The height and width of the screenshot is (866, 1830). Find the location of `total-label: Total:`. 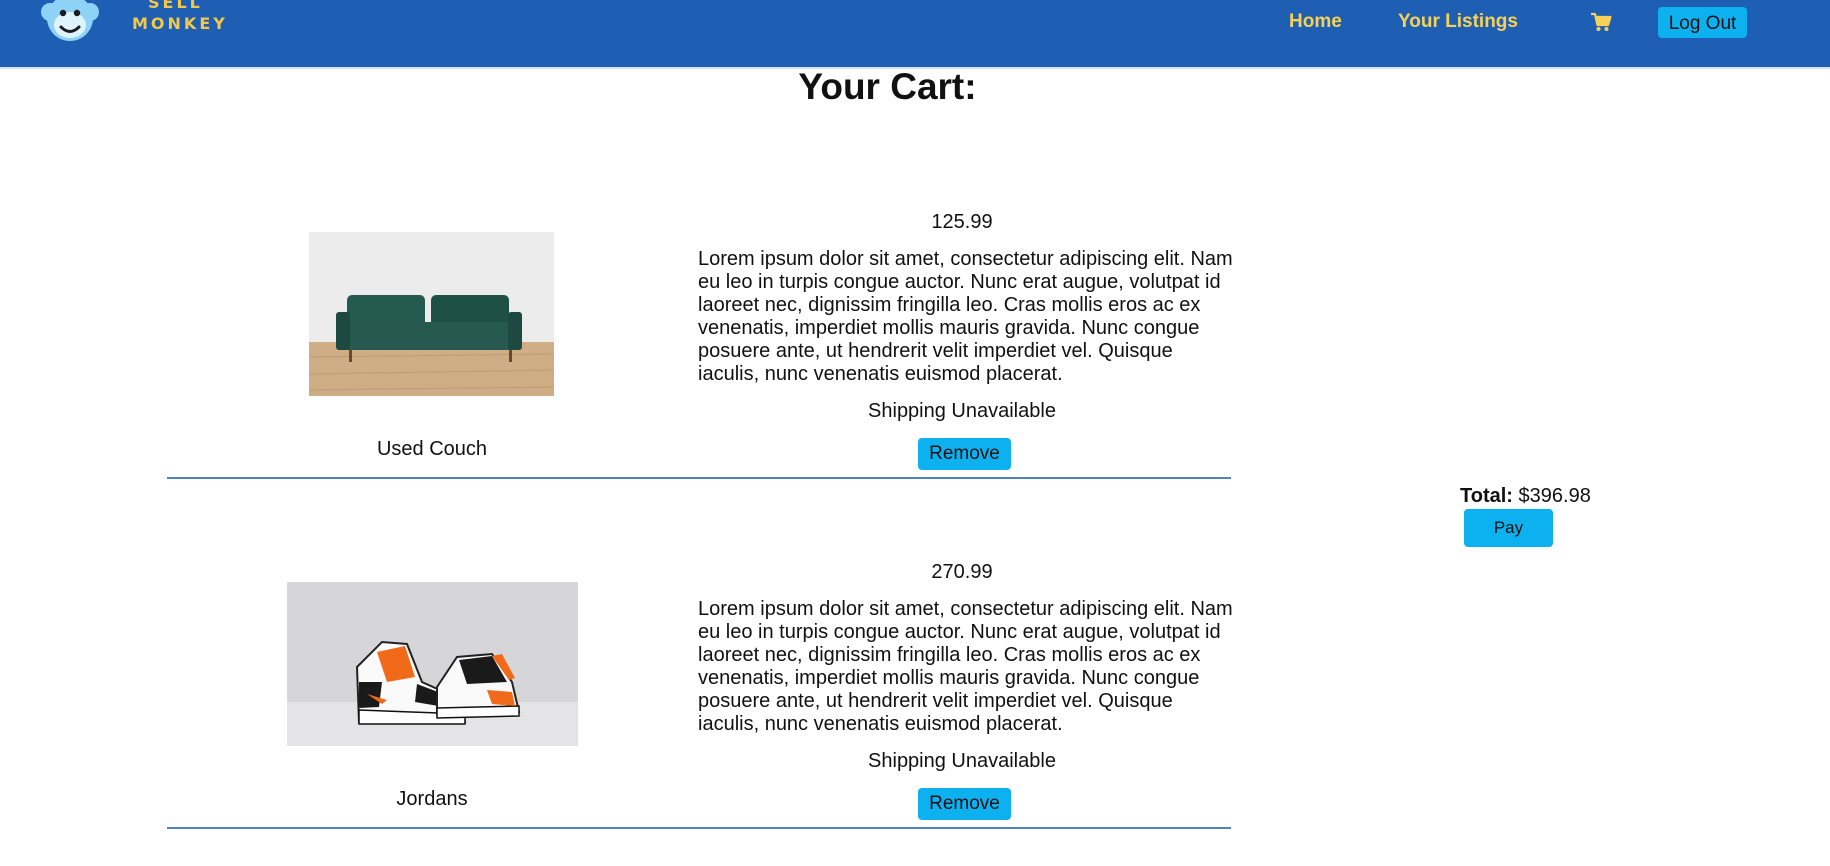

total-label: Total: is located at coordinates (1486, 496).